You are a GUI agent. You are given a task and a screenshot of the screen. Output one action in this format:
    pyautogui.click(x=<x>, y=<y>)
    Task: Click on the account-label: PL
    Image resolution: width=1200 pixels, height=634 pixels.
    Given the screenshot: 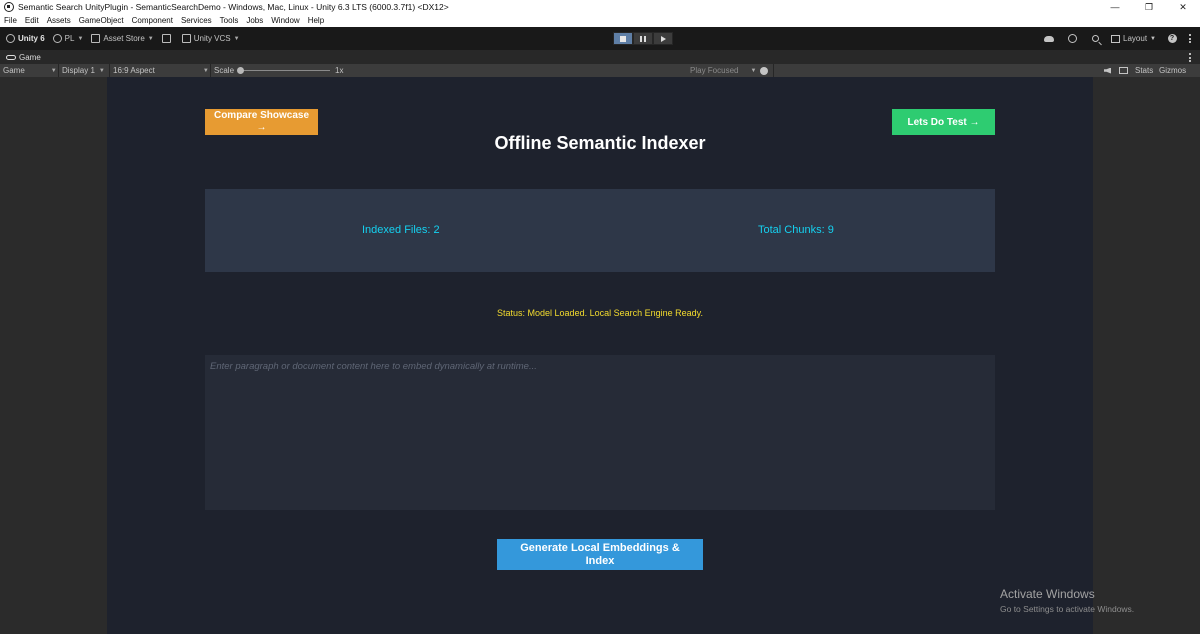 What is the action you would take?
    pyautogui.click(x=69, y=38)
    